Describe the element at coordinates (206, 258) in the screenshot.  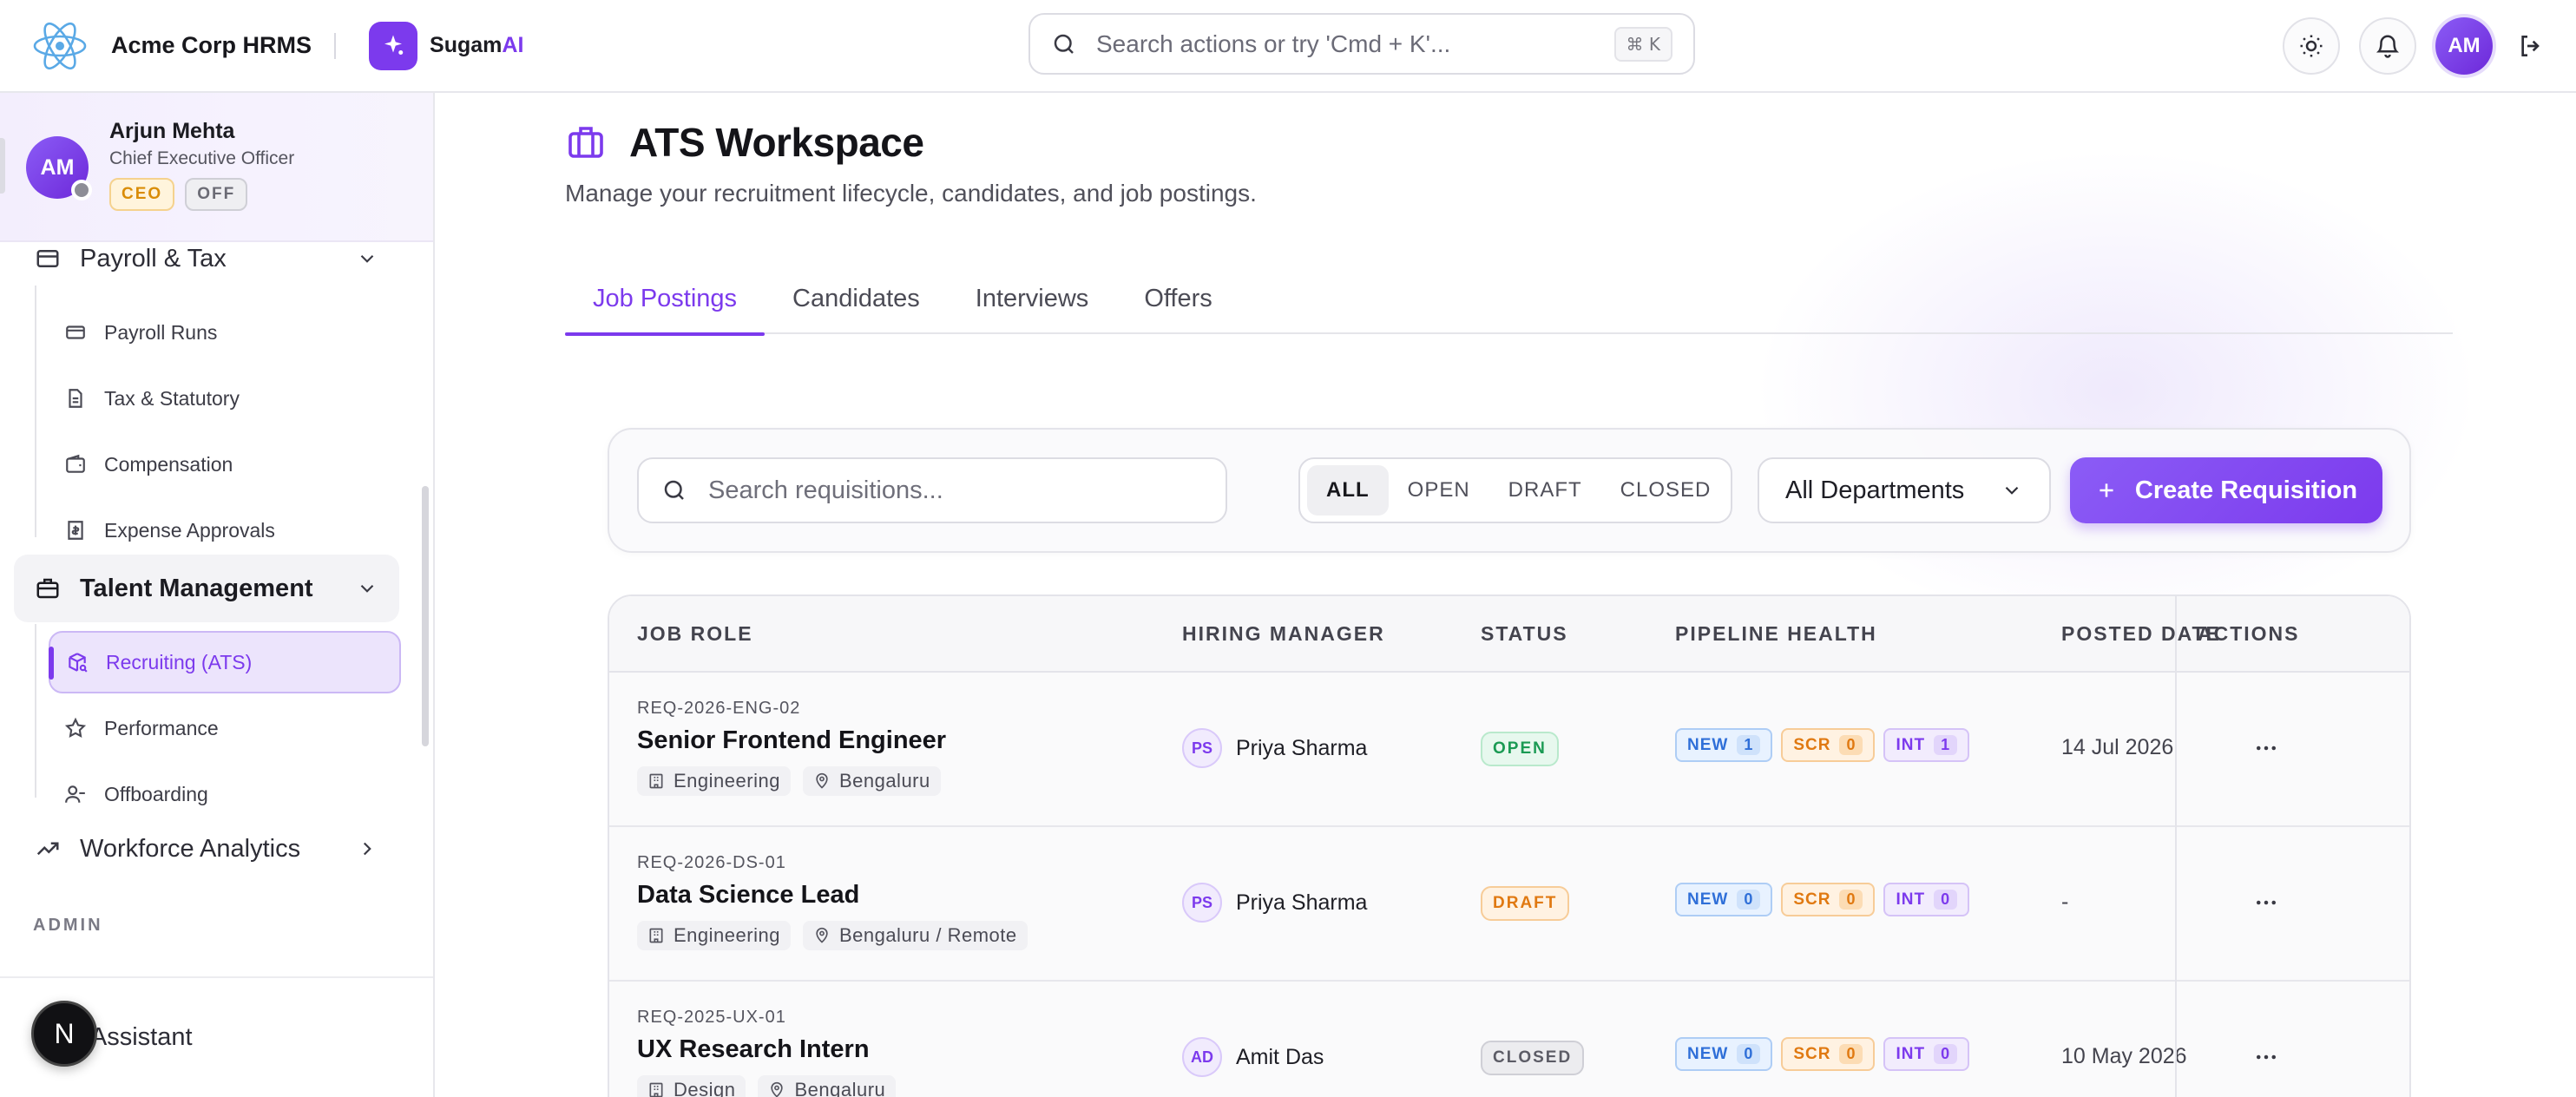
I see `sidebar-group-payroll: Payroll & Tax` at that location.